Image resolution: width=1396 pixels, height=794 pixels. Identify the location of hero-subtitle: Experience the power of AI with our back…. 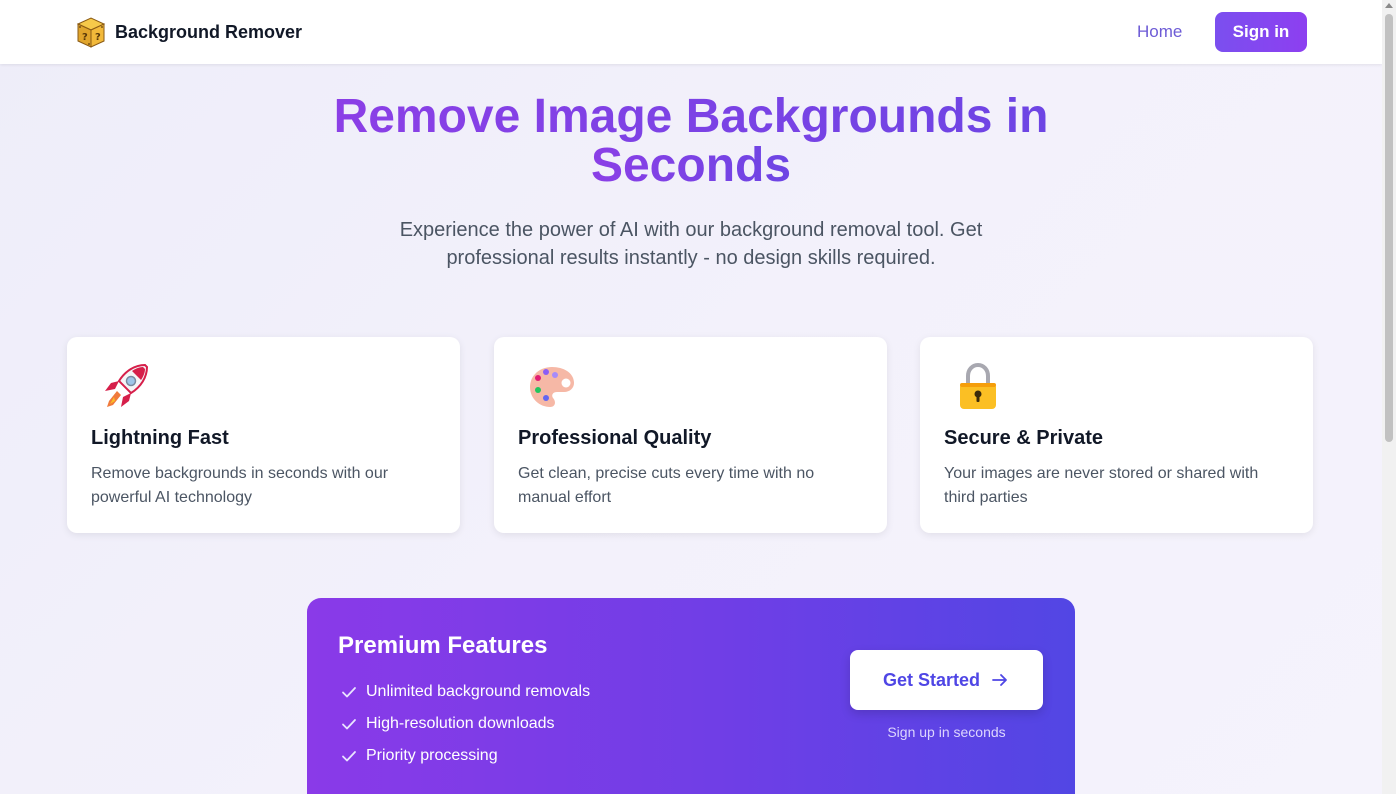
(691, 244).